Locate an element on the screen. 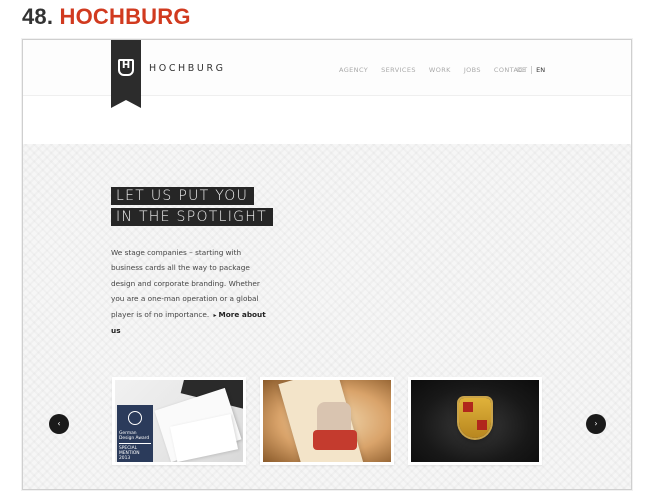 Image resolution: width=647 pixels, height=498 pixels. logo-badge: H is located at coordinates (126, 74).